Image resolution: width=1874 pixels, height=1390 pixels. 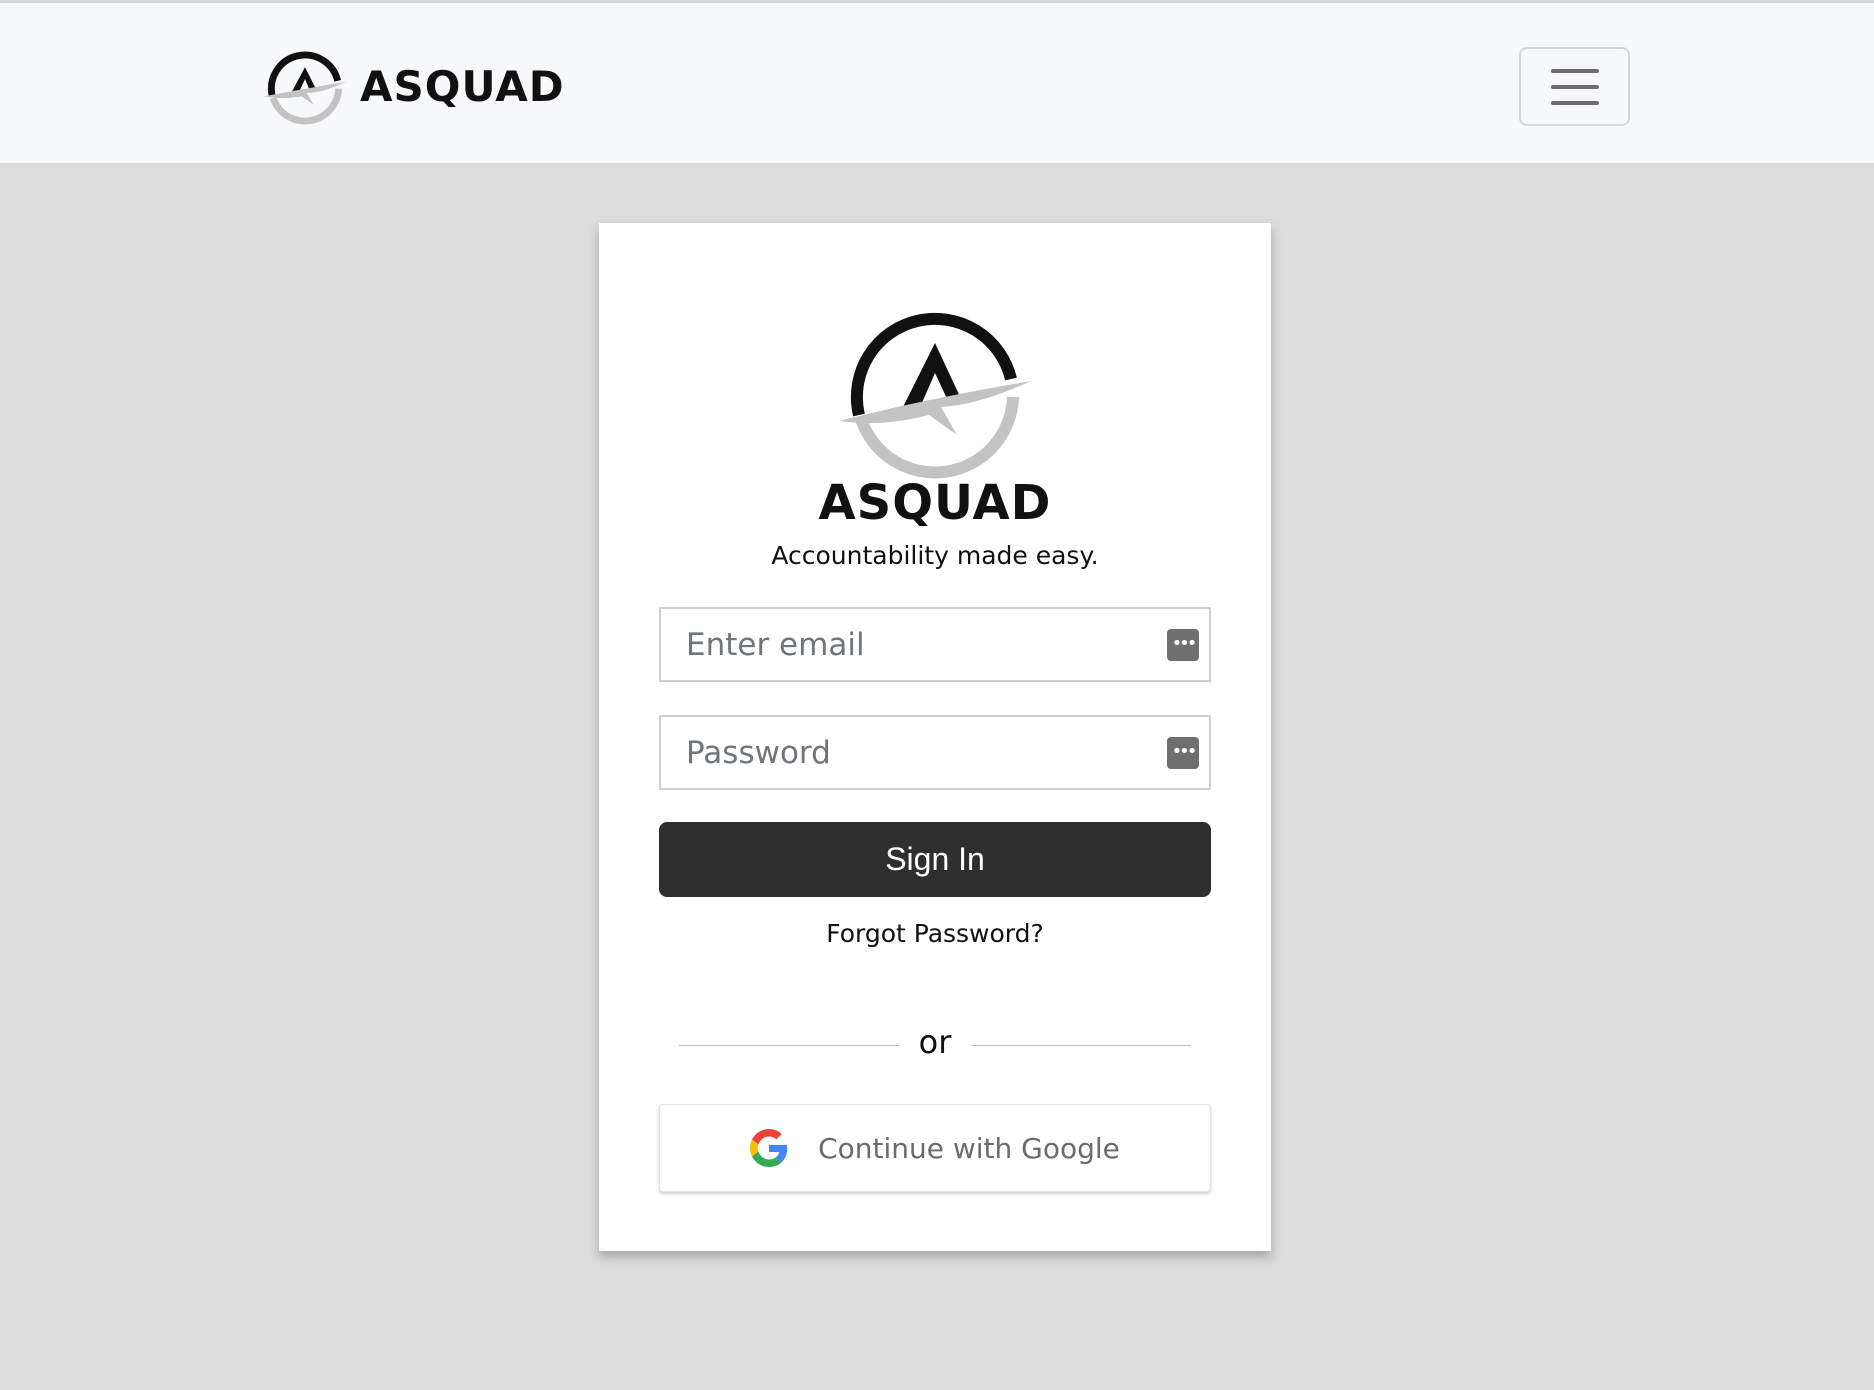 I want to click on forgot-password-link: Forgot Password?, so click(x=935, y=933).